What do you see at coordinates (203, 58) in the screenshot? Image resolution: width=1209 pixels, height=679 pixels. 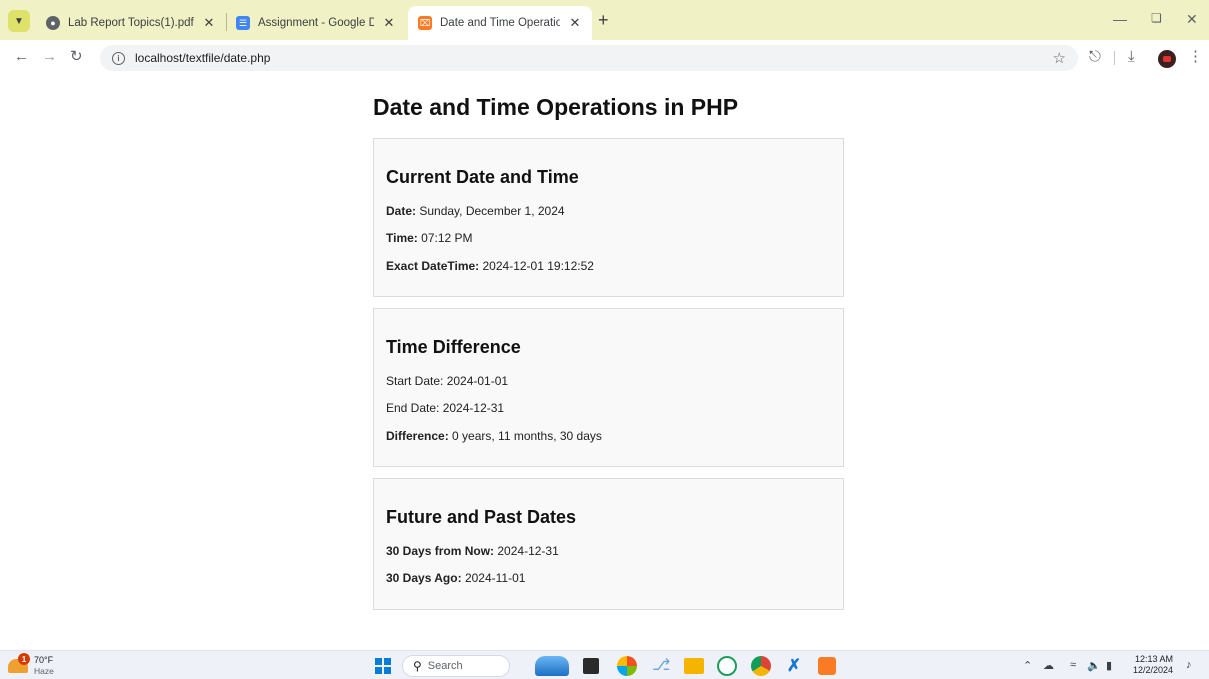 I see `url-text: localhost/textfile/date.php` at bounding box center [203, 58].